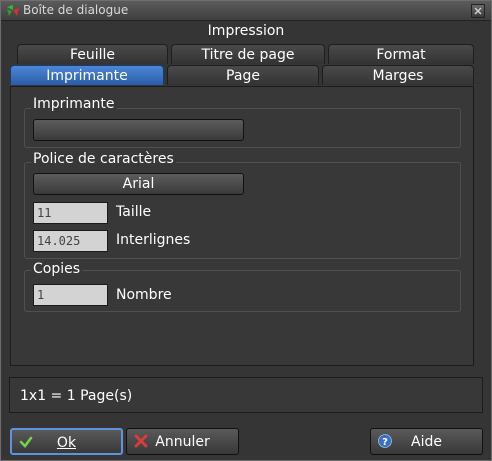 This screenshot has height=461, width=492. I want to click on tab-imprimante: Imprimante, so click(87, 75).